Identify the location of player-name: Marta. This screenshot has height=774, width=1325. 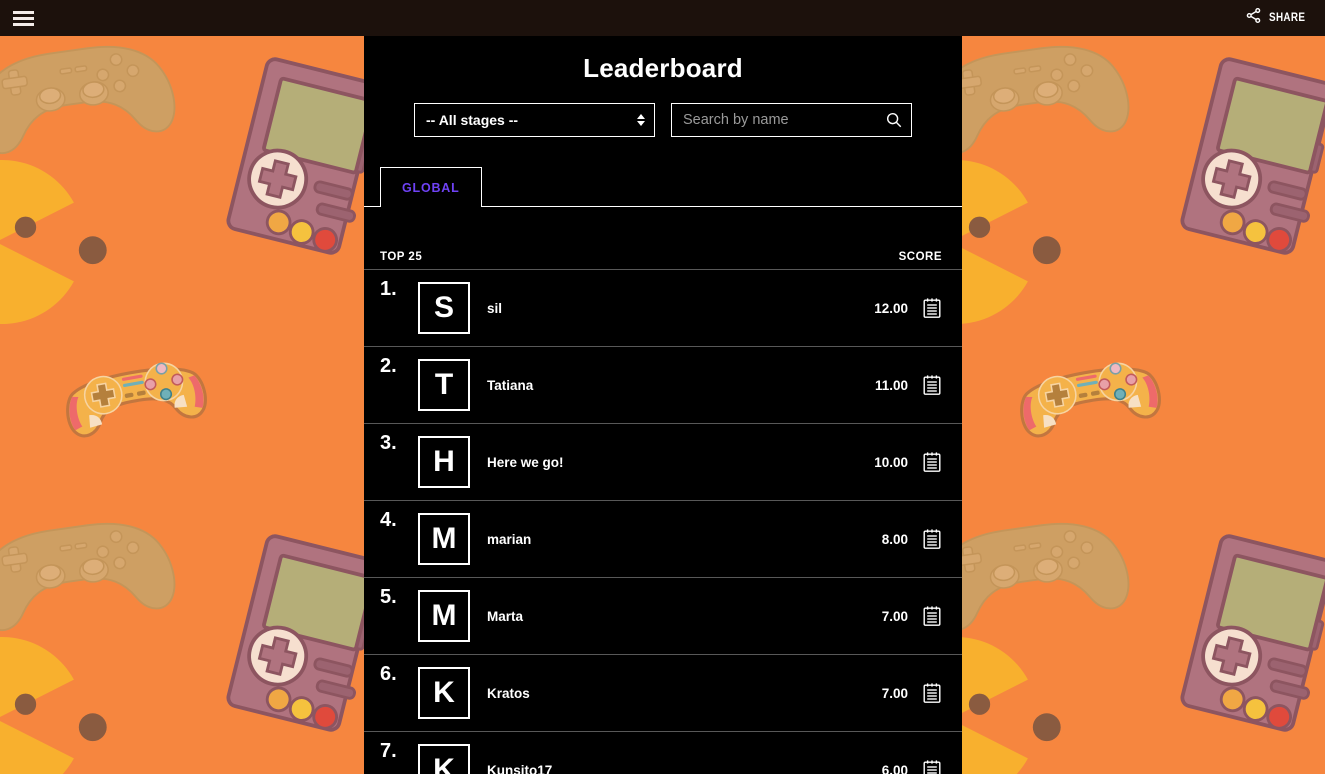
(505, 616).